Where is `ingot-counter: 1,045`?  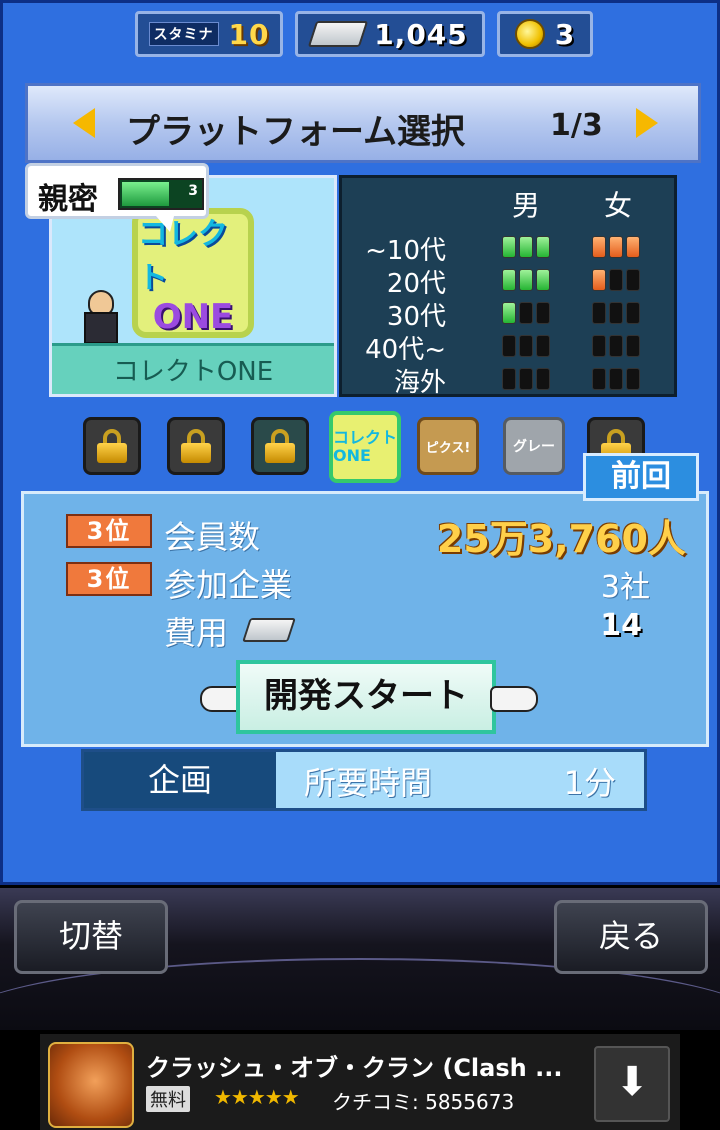 ingot-counter: 1,045 is located at coordinates (390, 34).